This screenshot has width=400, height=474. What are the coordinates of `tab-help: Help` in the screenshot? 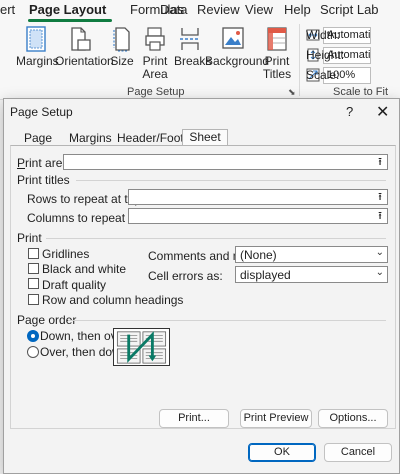 It's located at (297, 9).